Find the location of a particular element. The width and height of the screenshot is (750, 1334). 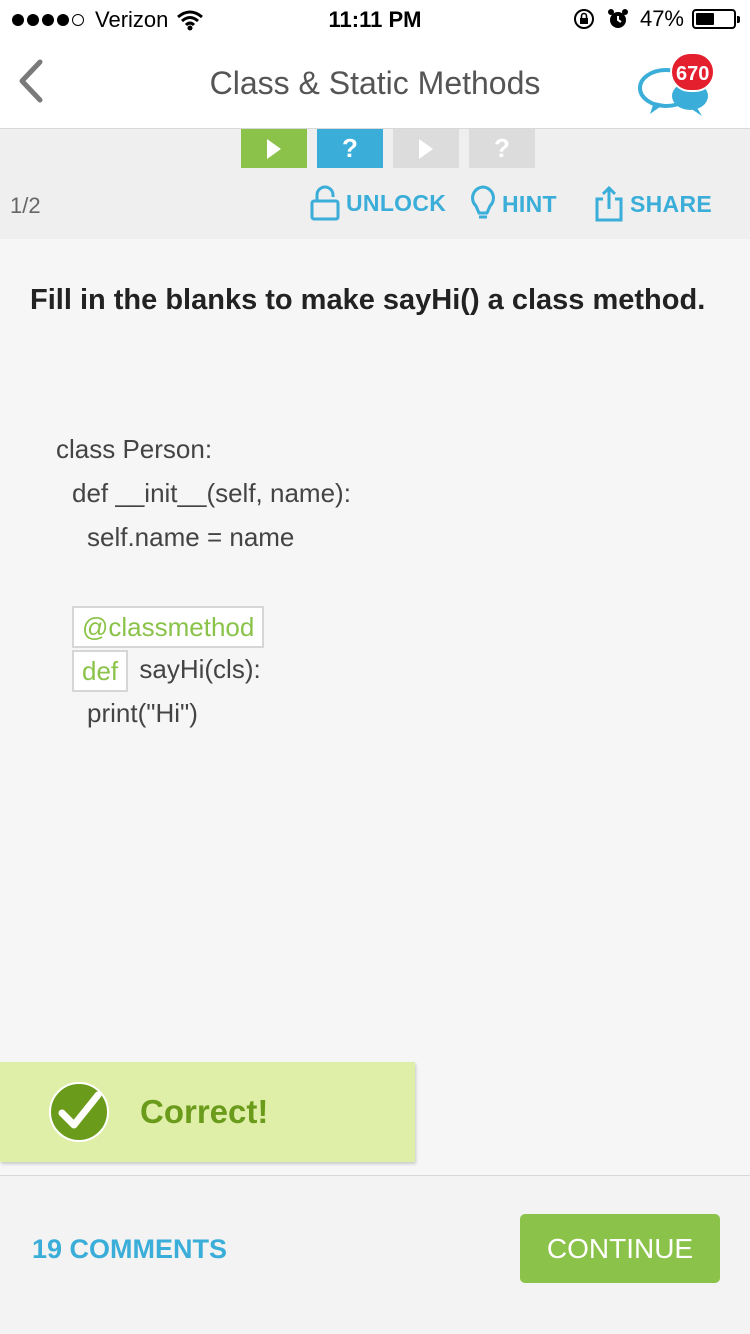

checkmark-icon is located at coordinates (79, 1112).